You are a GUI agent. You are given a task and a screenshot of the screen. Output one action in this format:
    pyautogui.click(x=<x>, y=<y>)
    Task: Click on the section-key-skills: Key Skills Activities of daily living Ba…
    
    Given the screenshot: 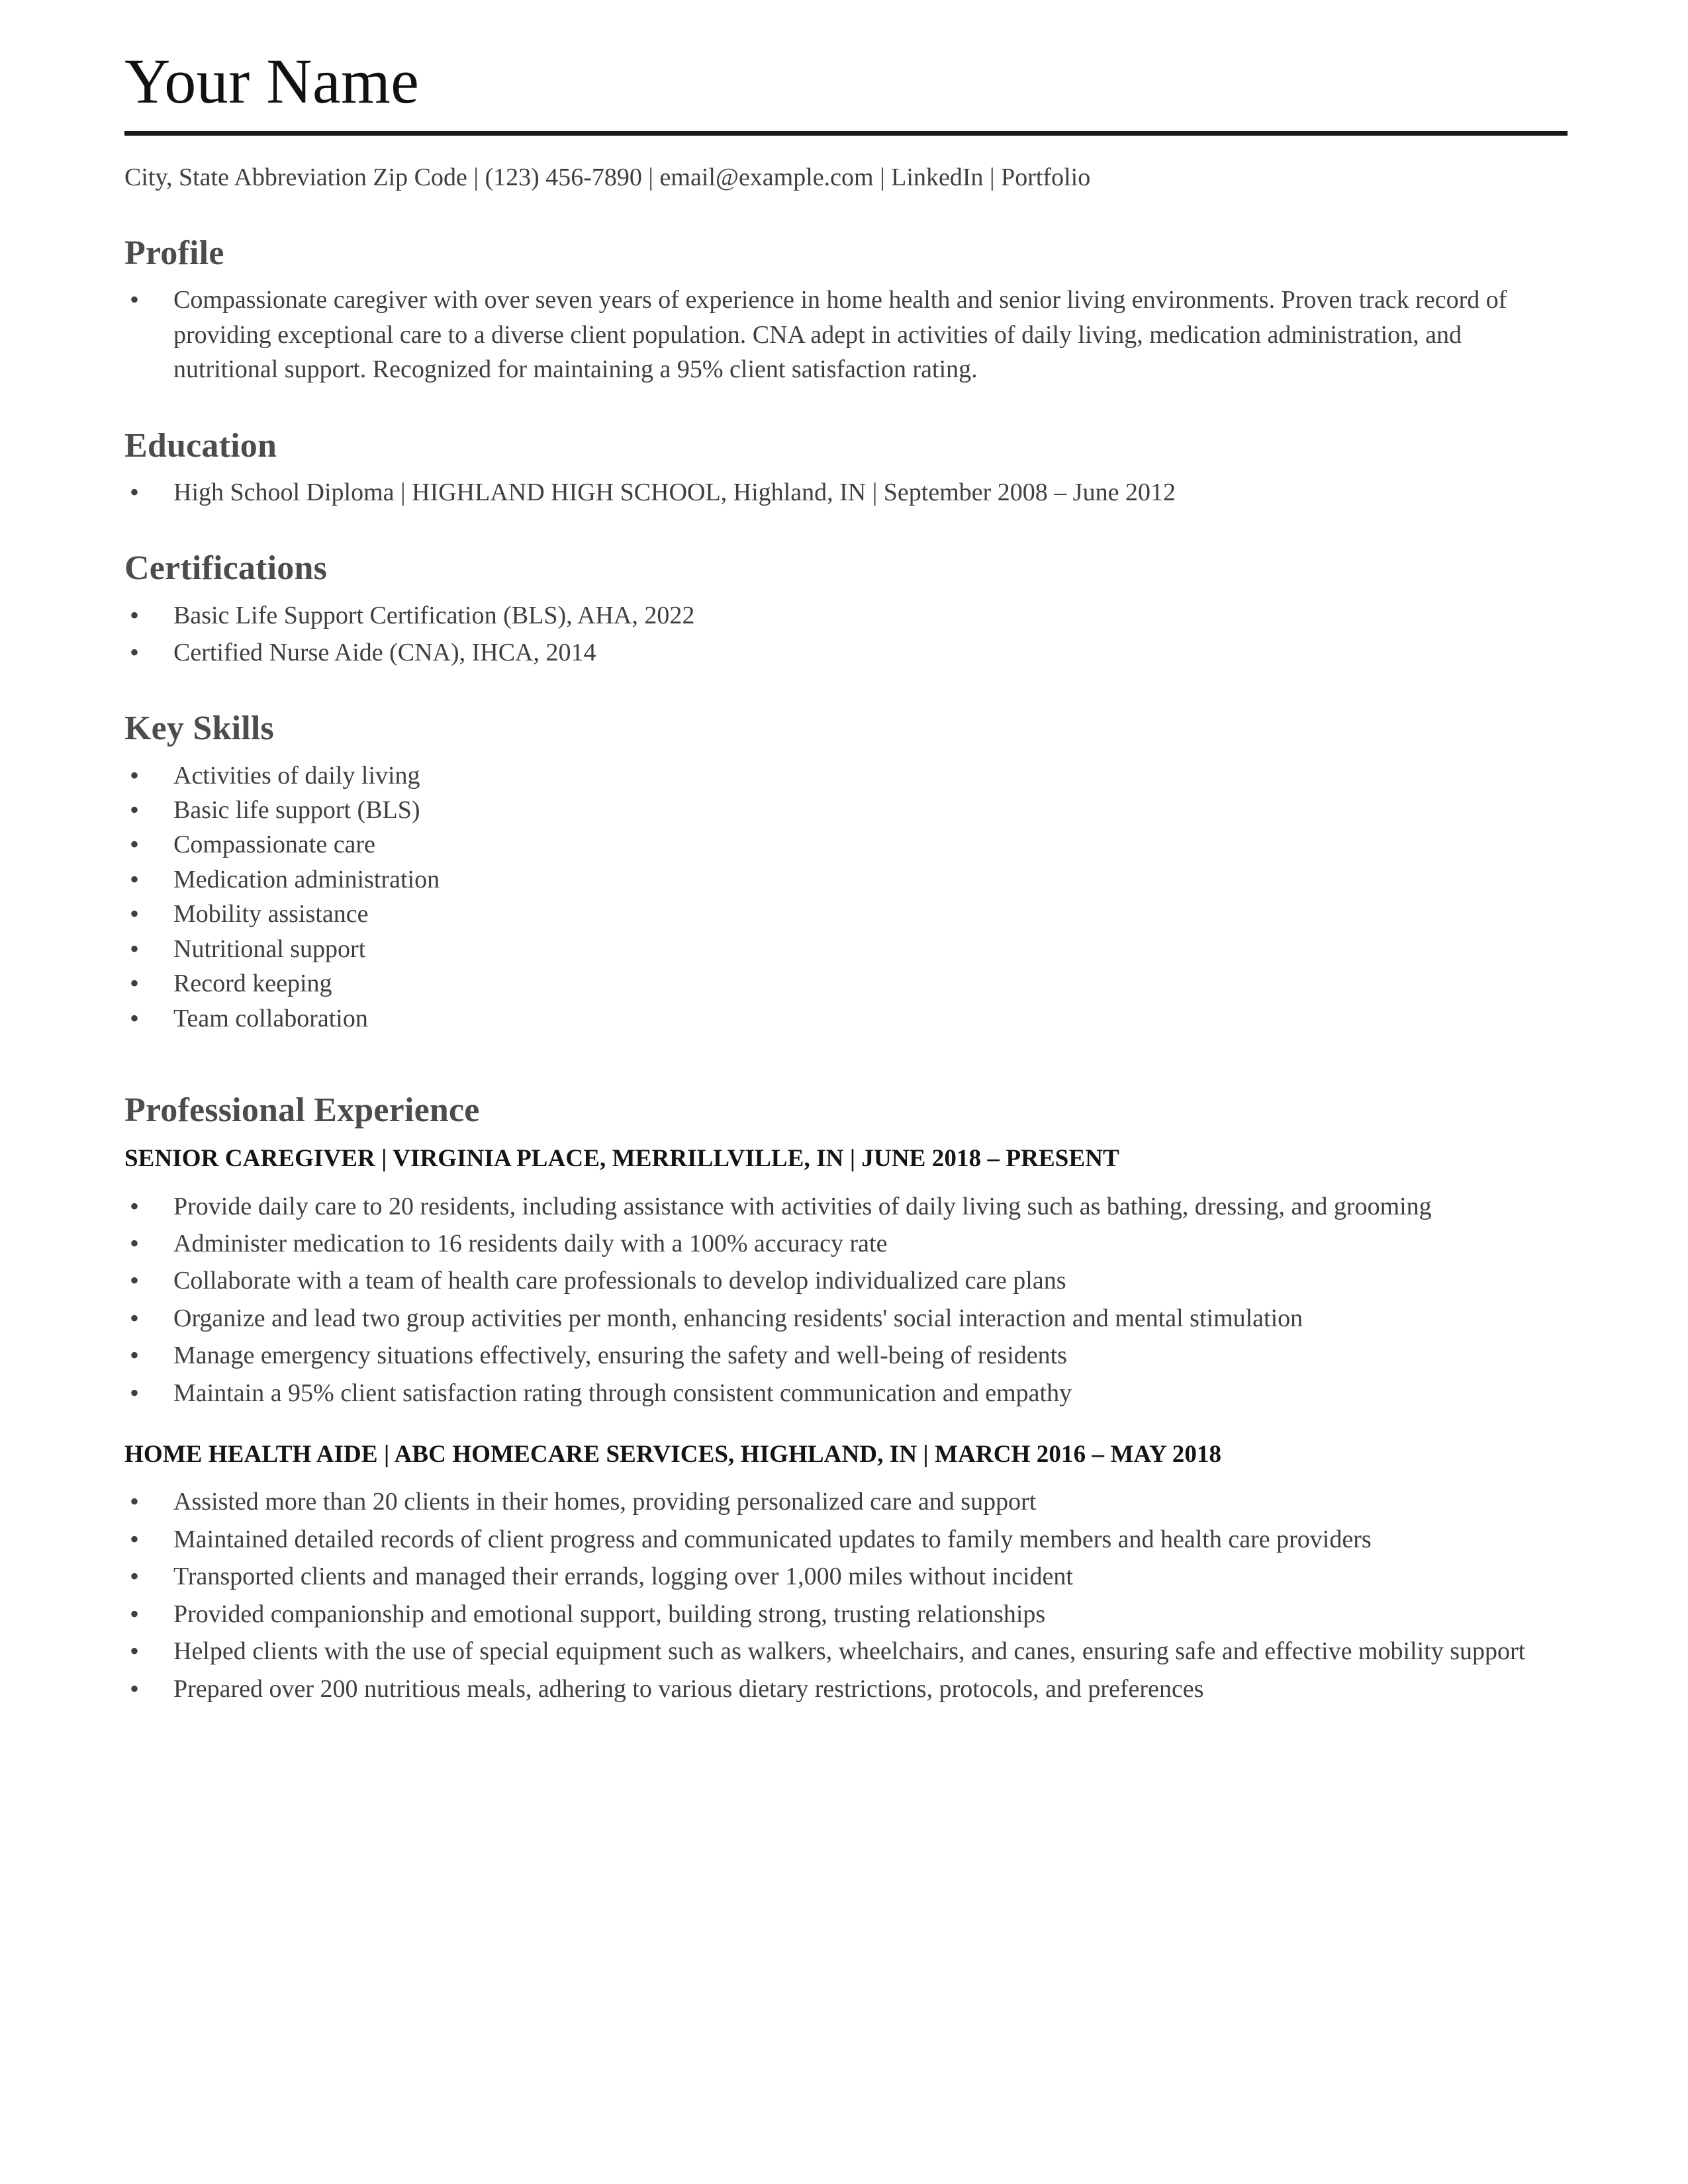 What is the action you would take?
    pyautogui.click(x=846, y=872)
    